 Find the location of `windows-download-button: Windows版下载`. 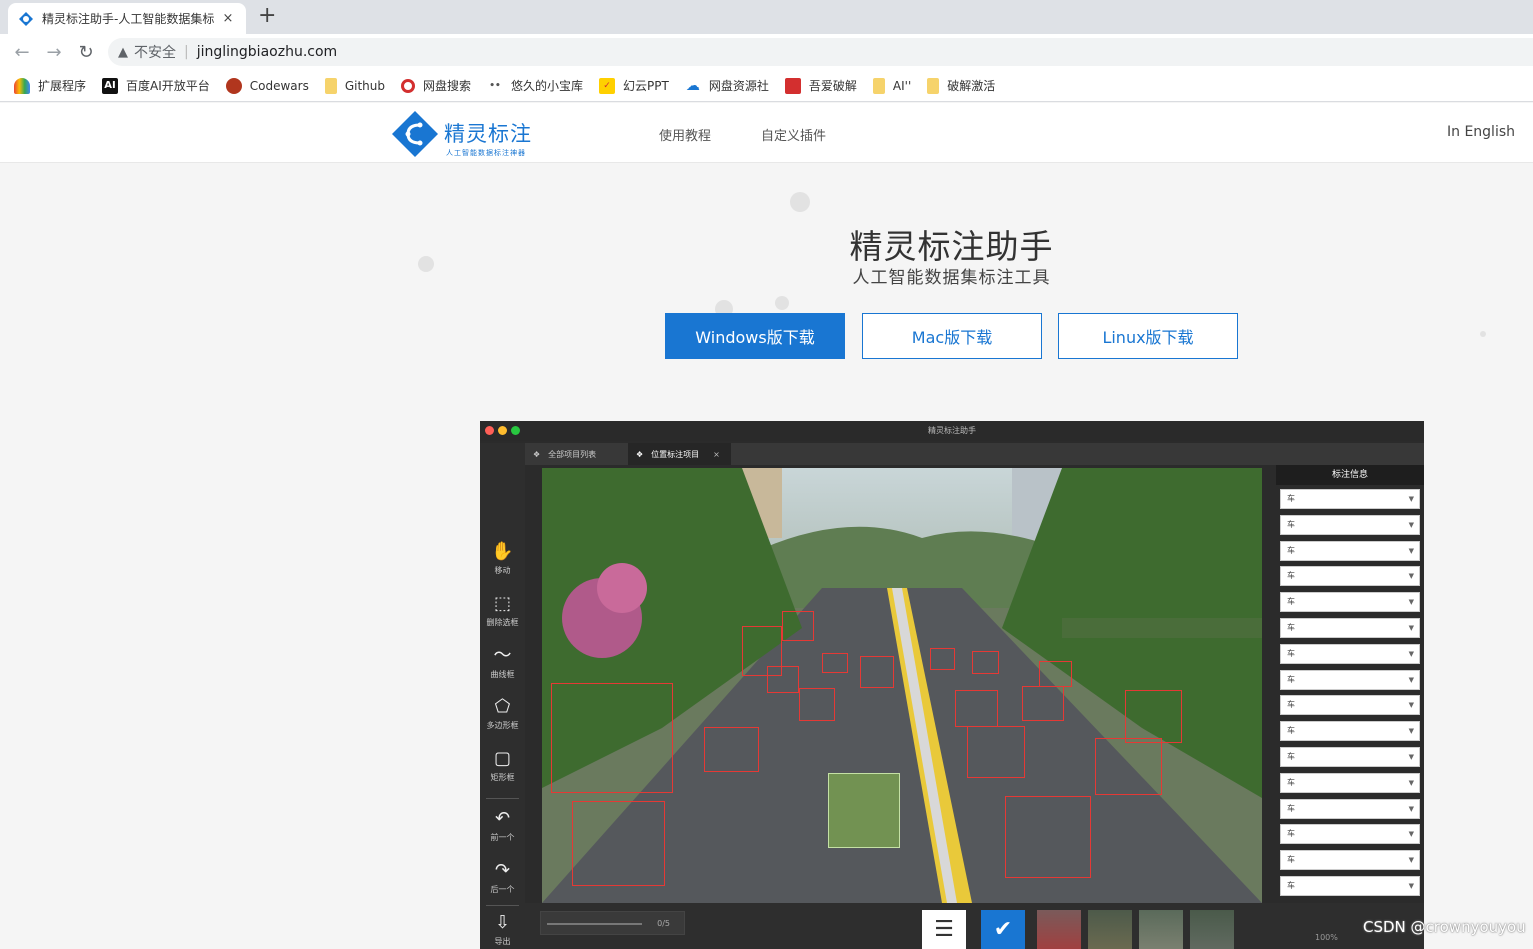

windows-download-button: Windows版下载 is located at coordinates (755, 336).